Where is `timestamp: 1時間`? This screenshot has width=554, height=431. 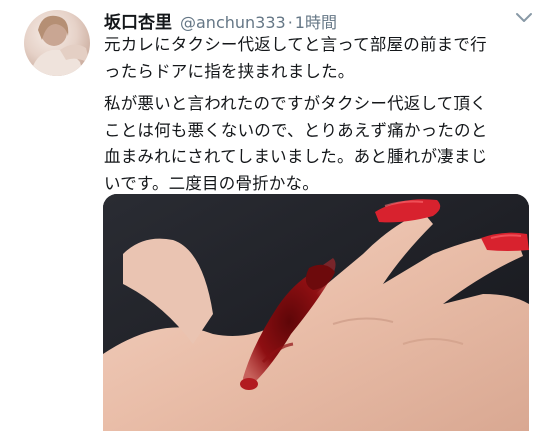 timestamp: 1時間 is located at coordinates (316, 21).